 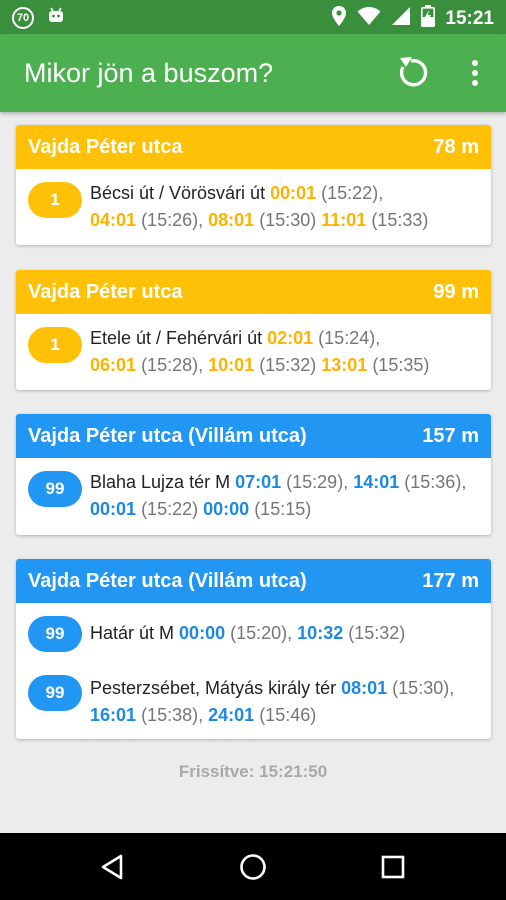 I want to click on stop-header: Vajda Péter utca 99 m, so click(x=253, y=292).